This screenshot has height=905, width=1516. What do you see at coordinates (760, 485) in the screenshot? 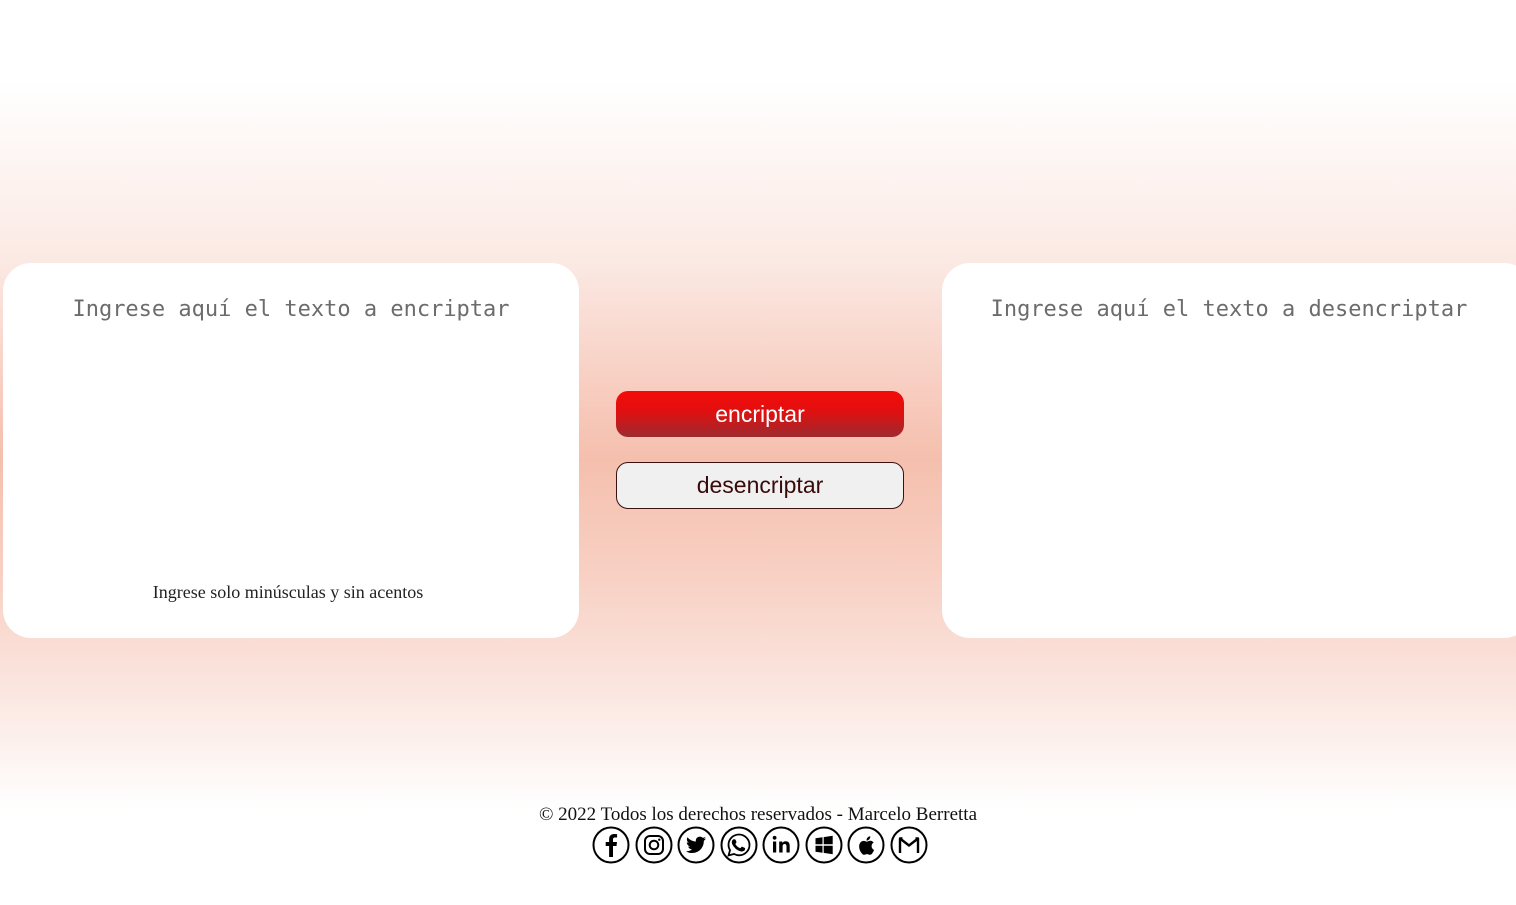
I see `decrypt-button: desencriptar` at bounding box center [760, 485].